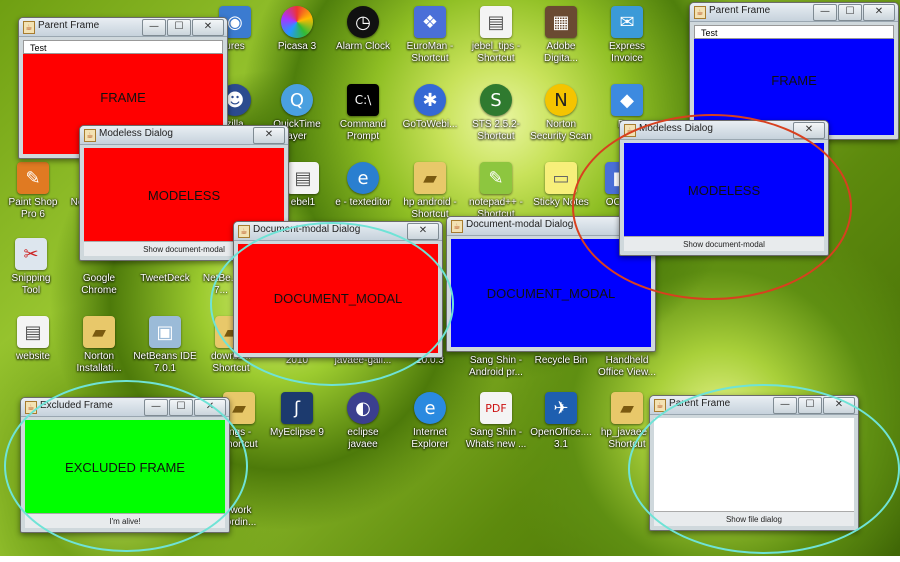 The width and height of the screenshot is (900, 562). Describe the element at coordinates (363, 185) in the screenshot. I see `desktop-icon-e-texteditor: ee - texteditor` at that location.